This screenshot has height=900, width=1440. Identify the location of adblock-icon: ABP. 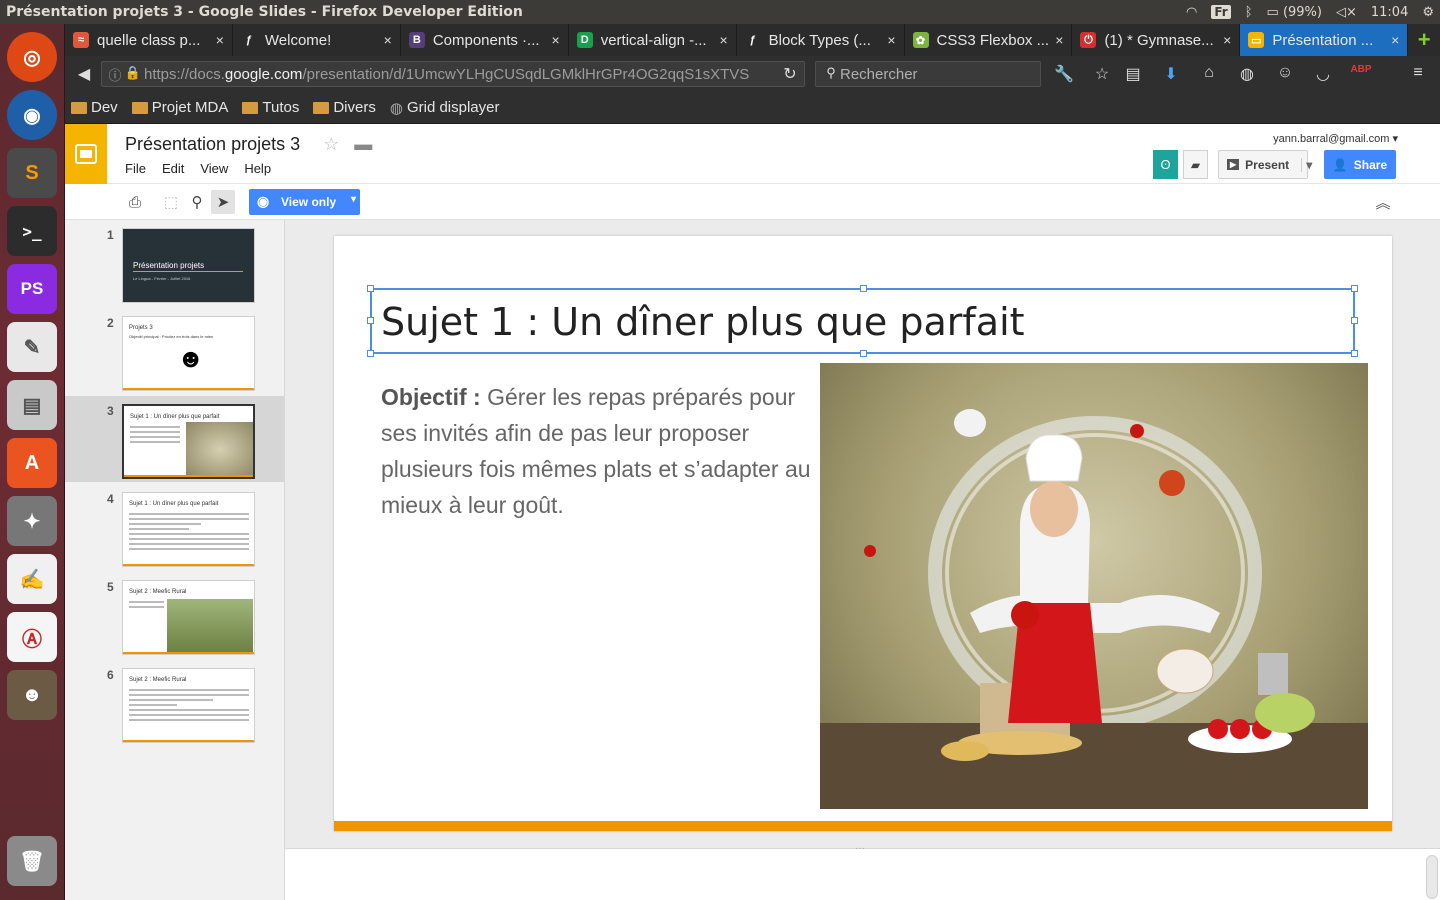
(1361, 74).